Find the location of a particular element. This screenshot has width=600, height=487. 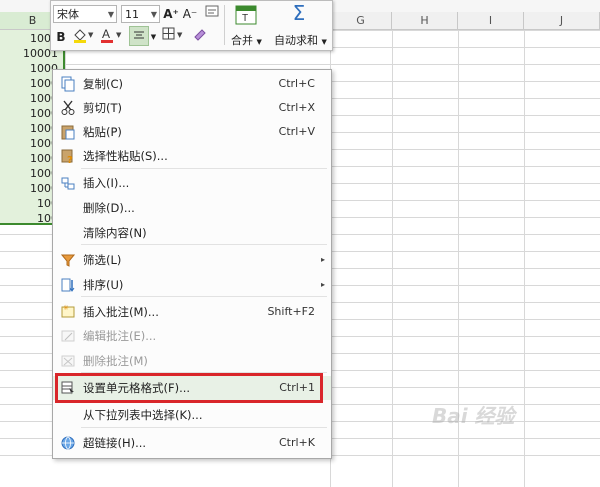

column-header-i: I is located at coordinates (491, 20).